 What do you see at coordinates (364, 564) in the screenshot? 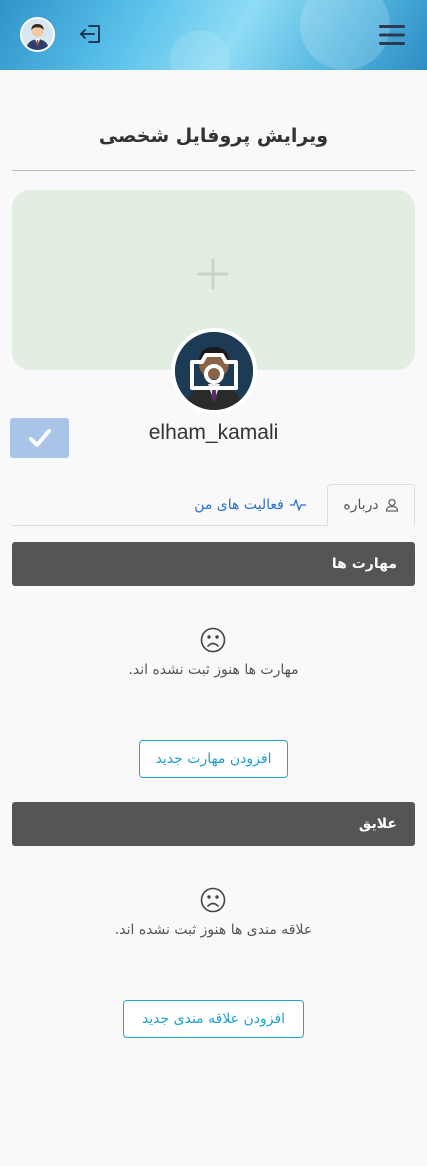
I see `skills-section-title: مهارت ها` at bounding box center [364, 564].